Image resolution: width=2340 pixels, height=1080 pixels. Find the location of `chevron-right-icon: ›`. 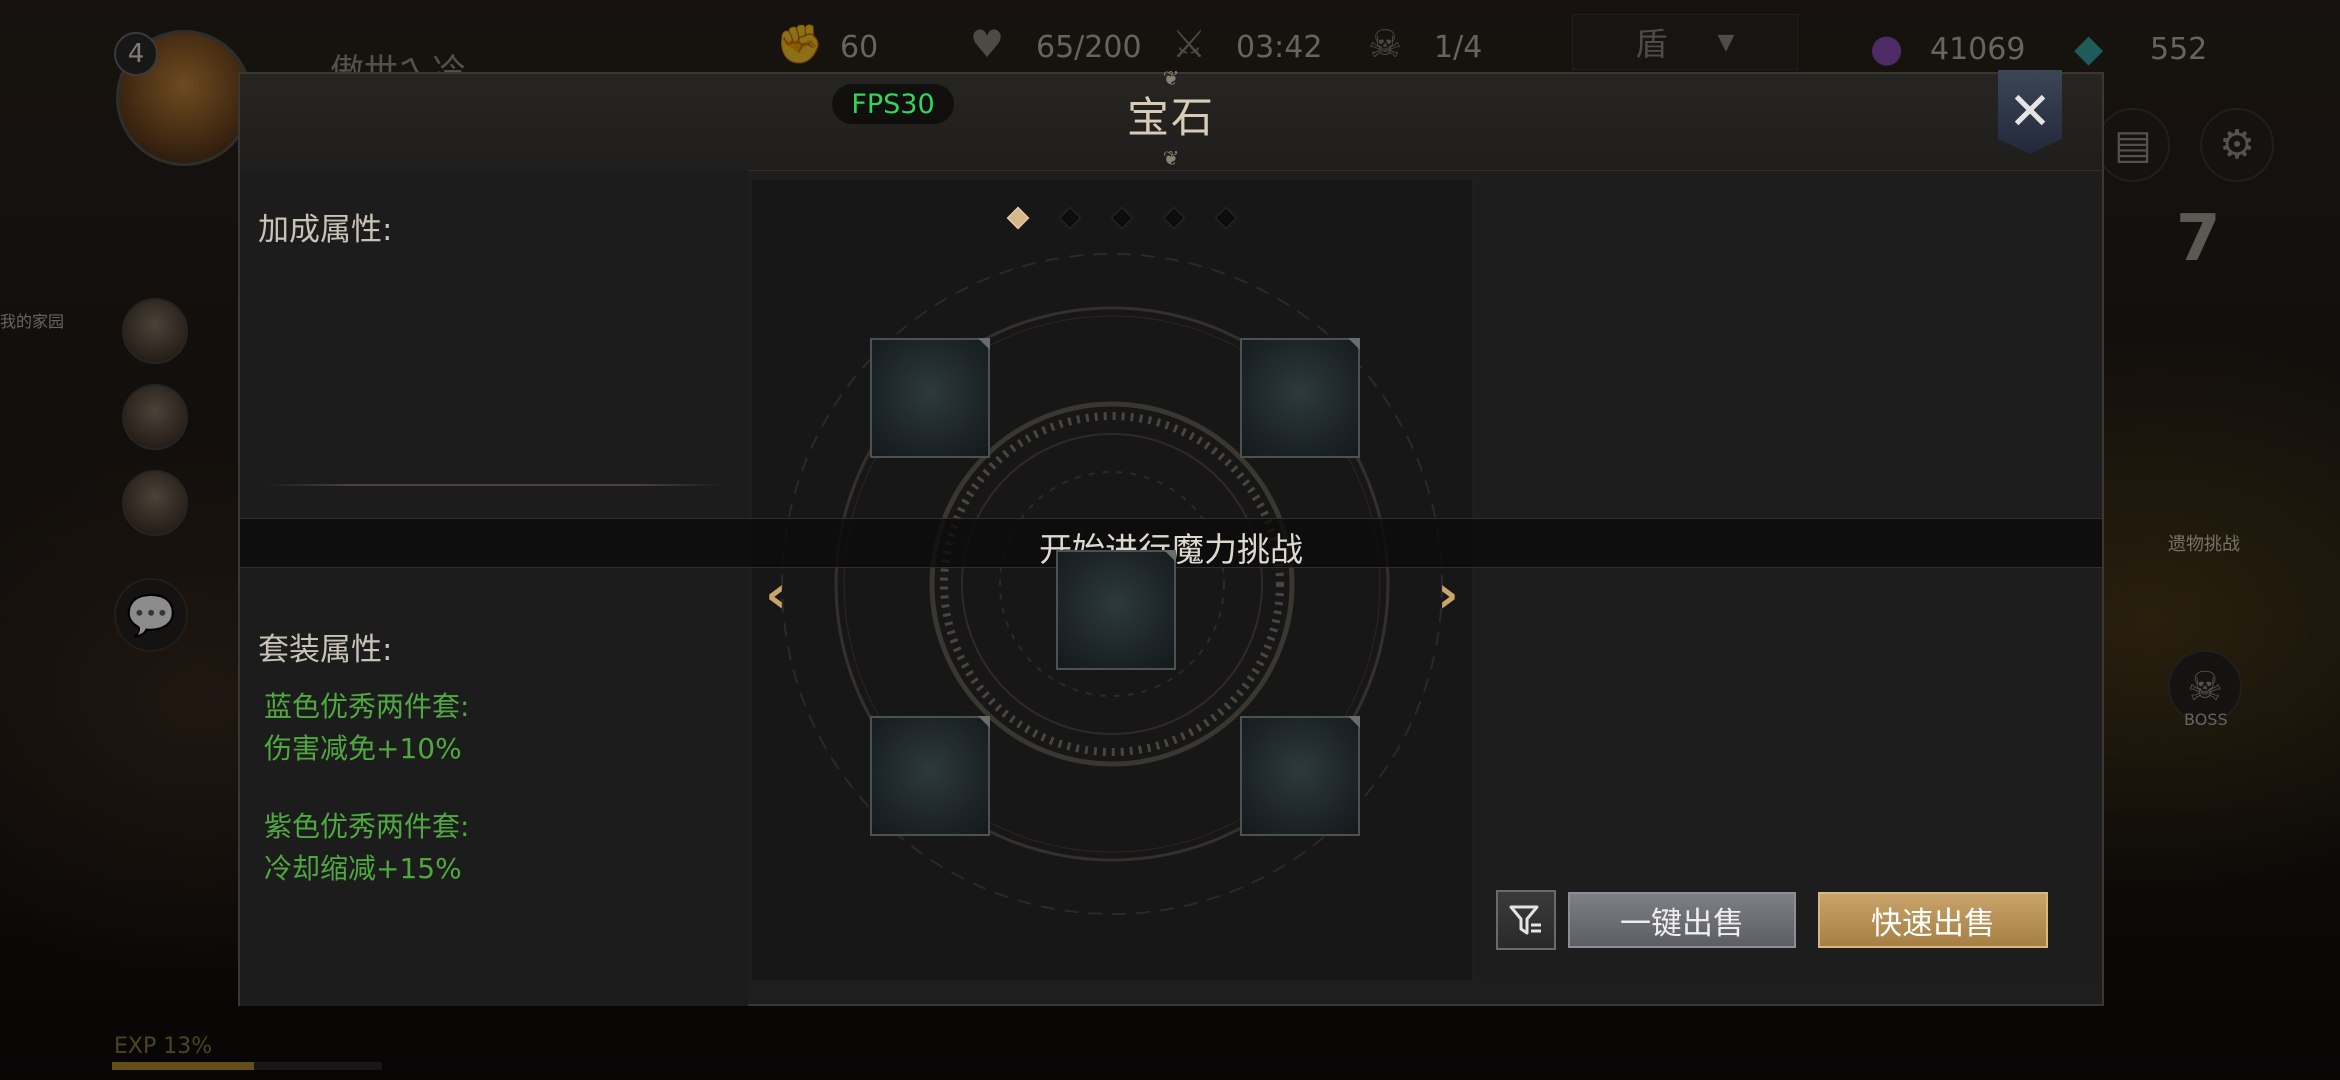

chevron-right-icon: › is located at coordinates (1448, 595).